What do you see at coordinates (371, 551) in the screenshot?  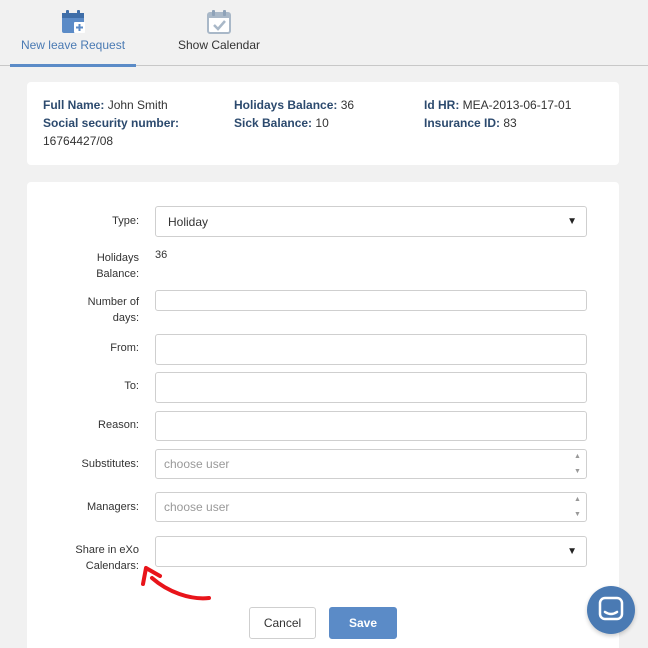 I see `share-calendars-select: ▼` at bounding box center [371, 551].